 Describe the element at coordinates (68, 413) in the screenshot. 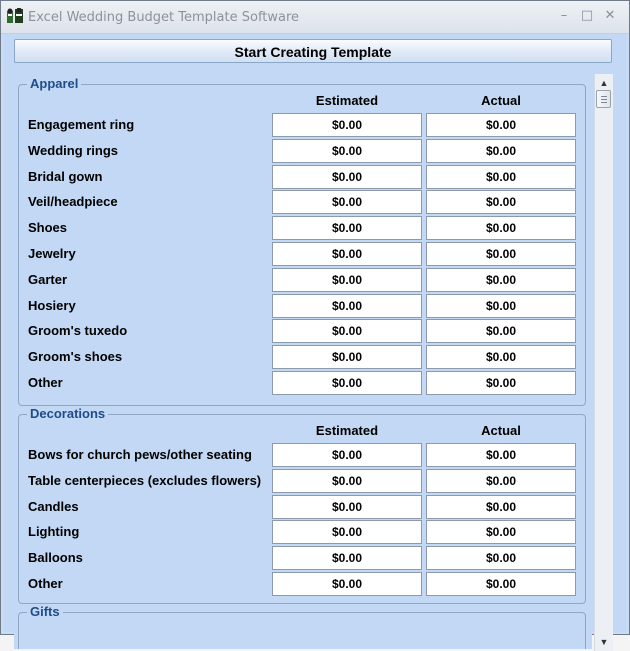

I see `section-title: Decorations` at that location.